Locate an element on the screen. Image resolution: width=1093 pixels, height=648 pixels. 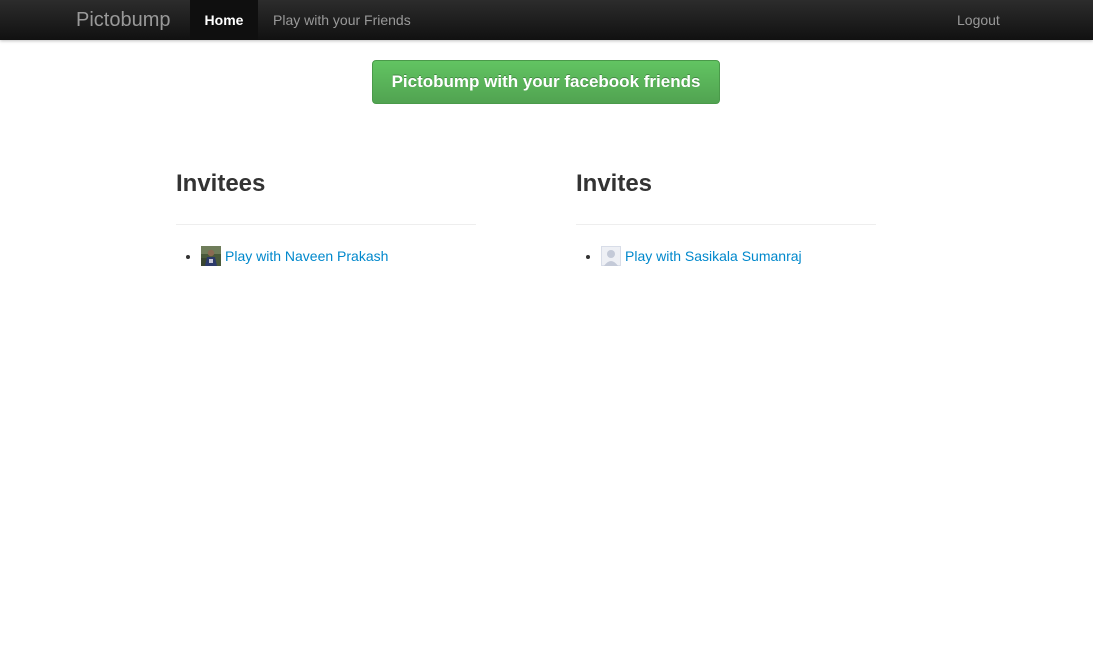
play-with-naveen-link: Play with Naveen Prakash is located at coordinates (306, 256).